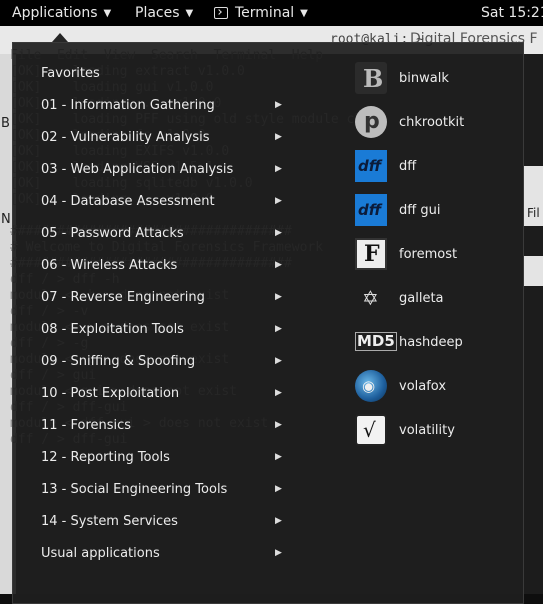 The width and height of the screenshot is (543, 604). I want to click on app-label: volafox, so click(423, 386).